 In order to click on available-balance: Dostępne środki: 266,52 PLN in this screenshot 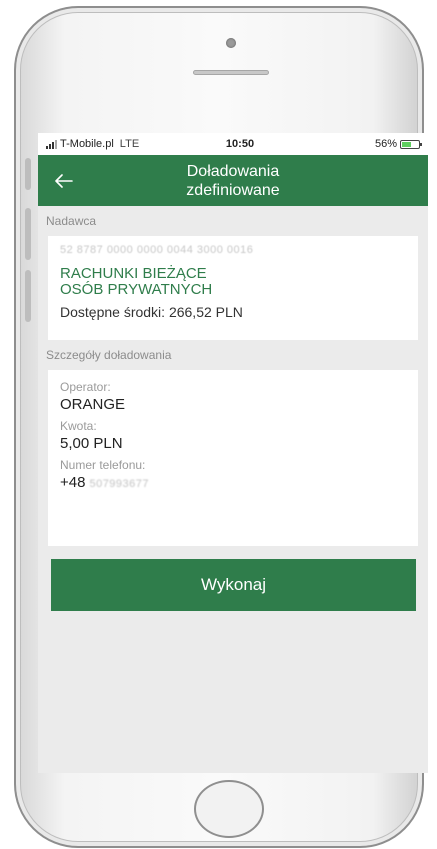, I will do `click(151, 312)`.